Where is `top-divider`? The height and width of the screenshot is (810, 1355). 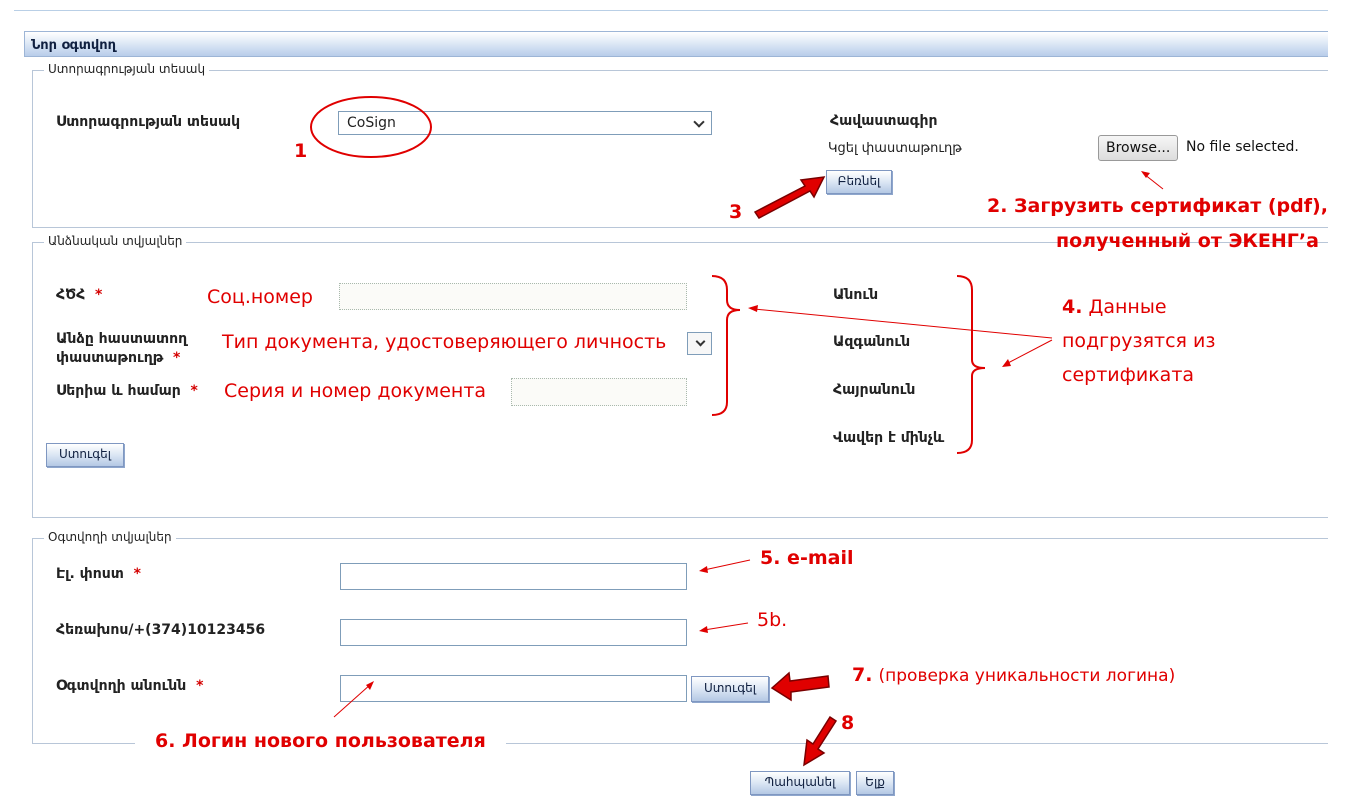 top-divider is located at coordinates (671, 10).